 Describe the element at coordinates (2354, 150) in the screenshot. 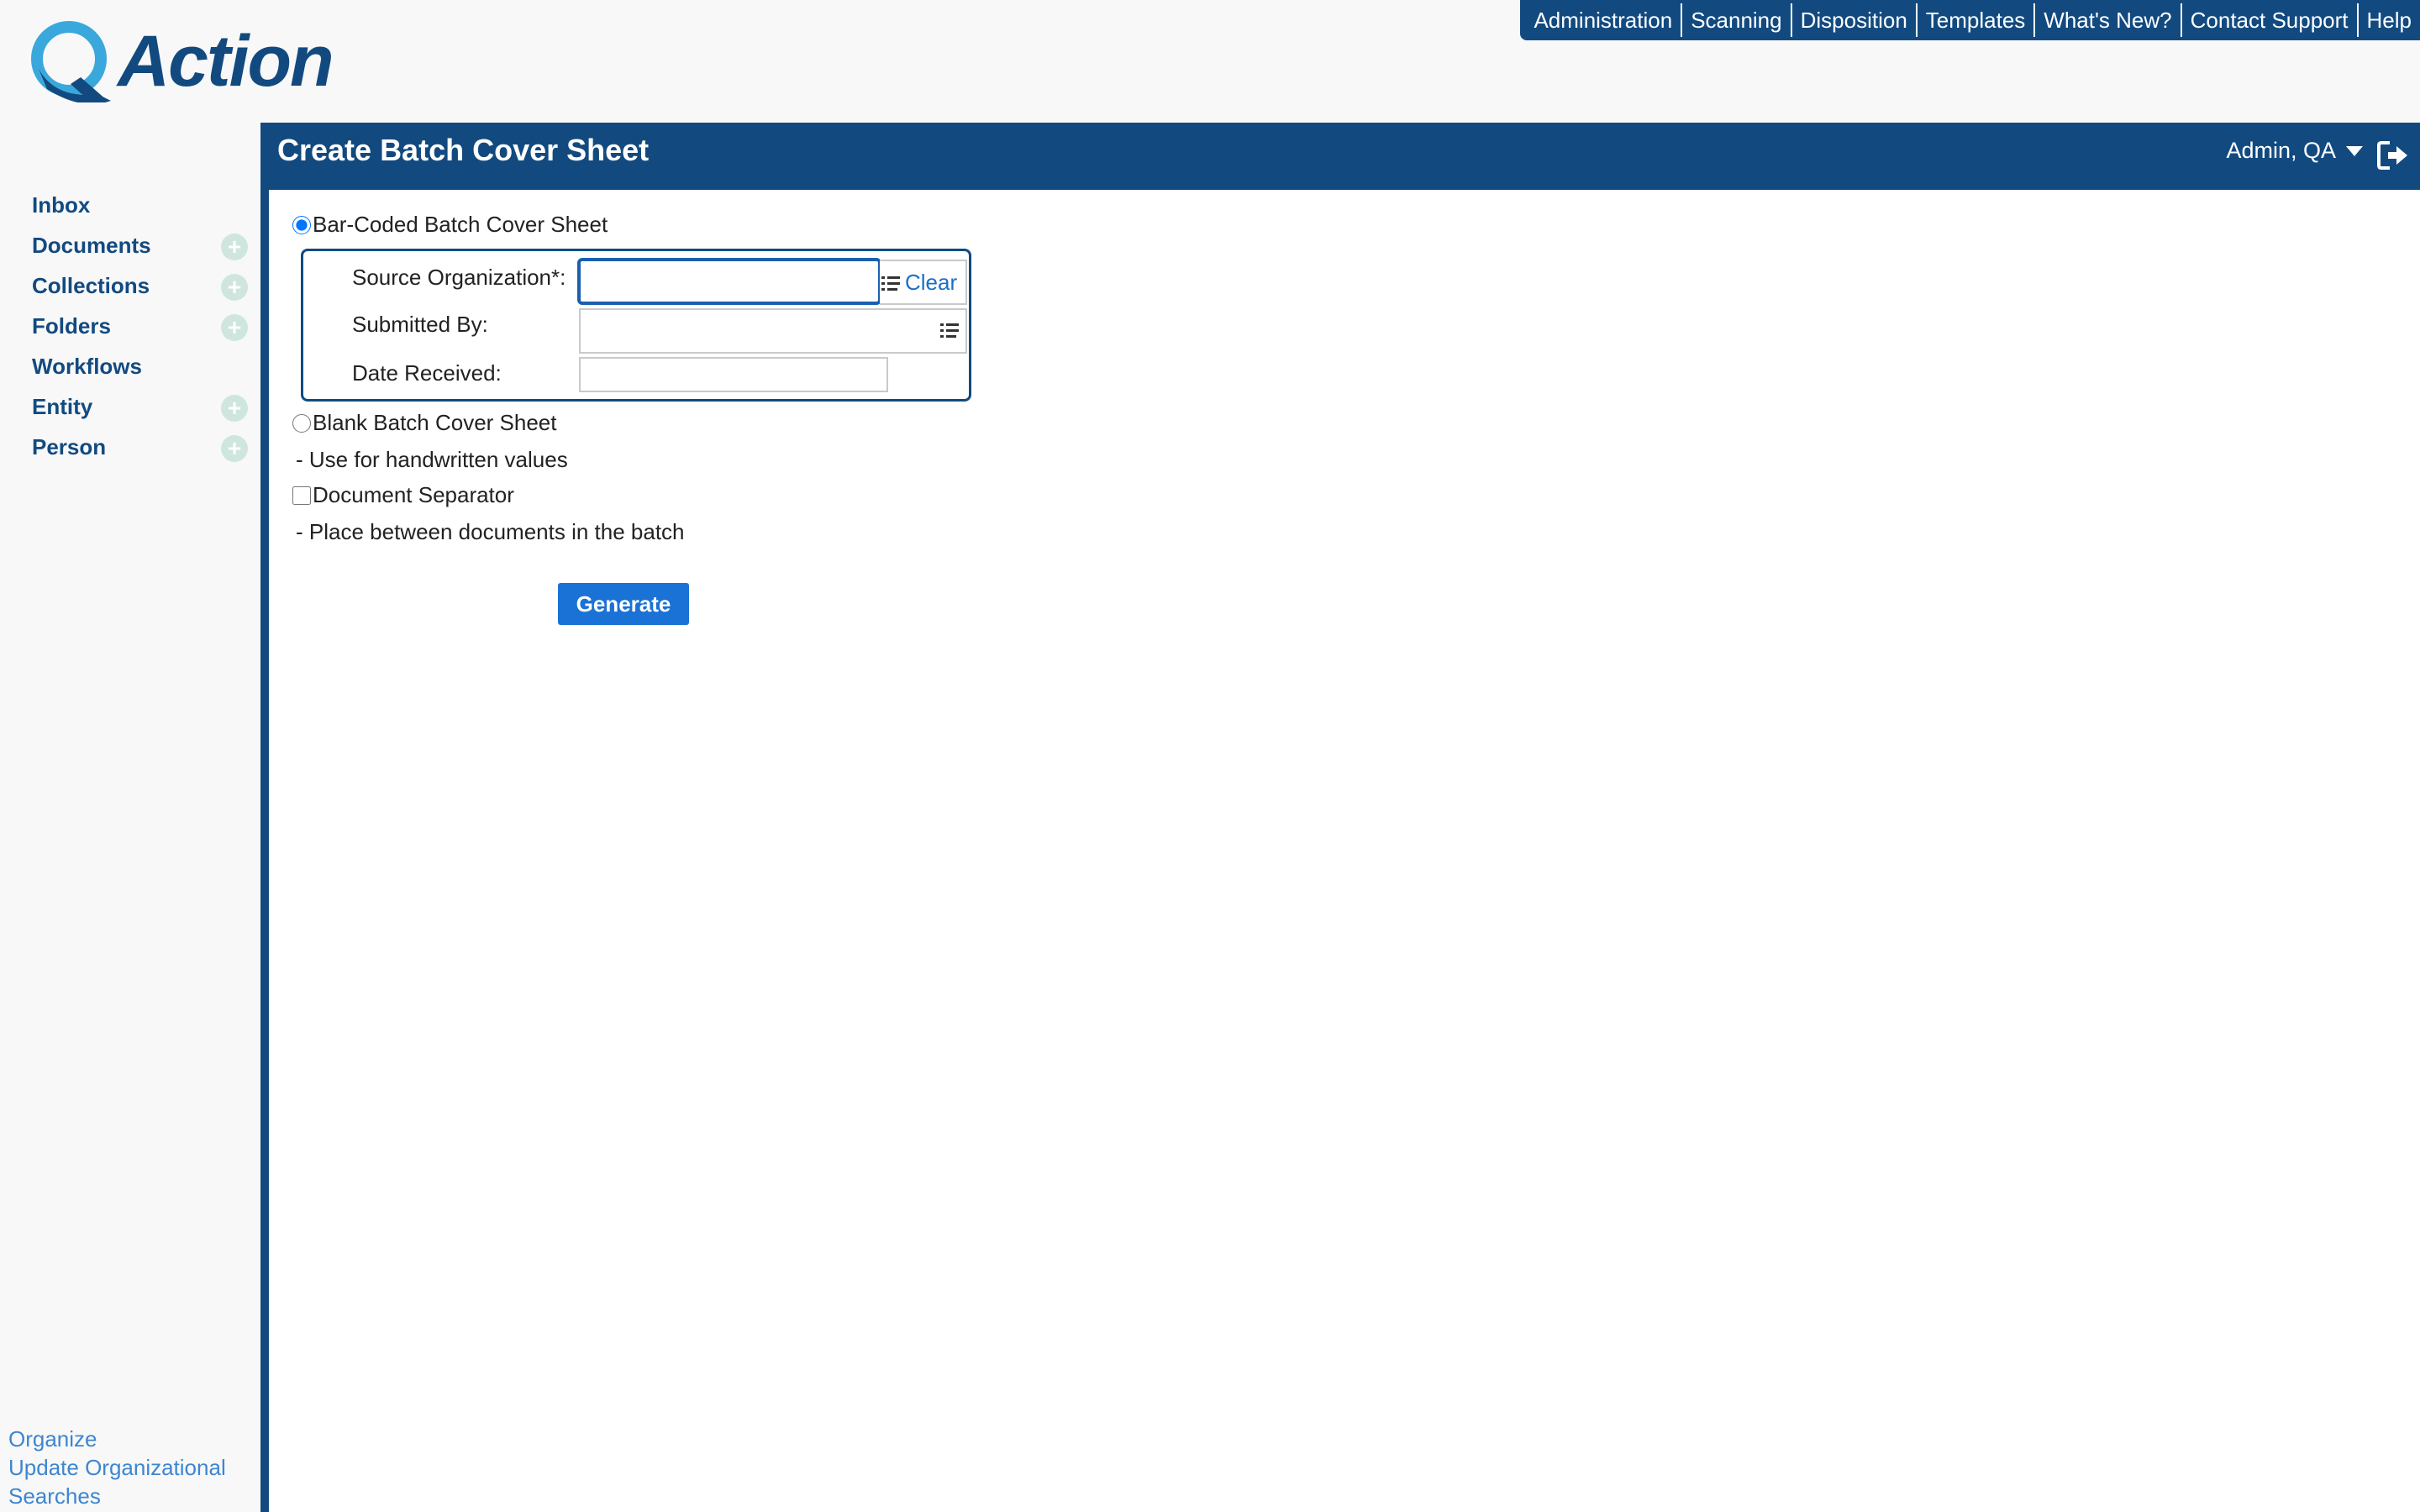

I see `chevron-down-icon` at that location.